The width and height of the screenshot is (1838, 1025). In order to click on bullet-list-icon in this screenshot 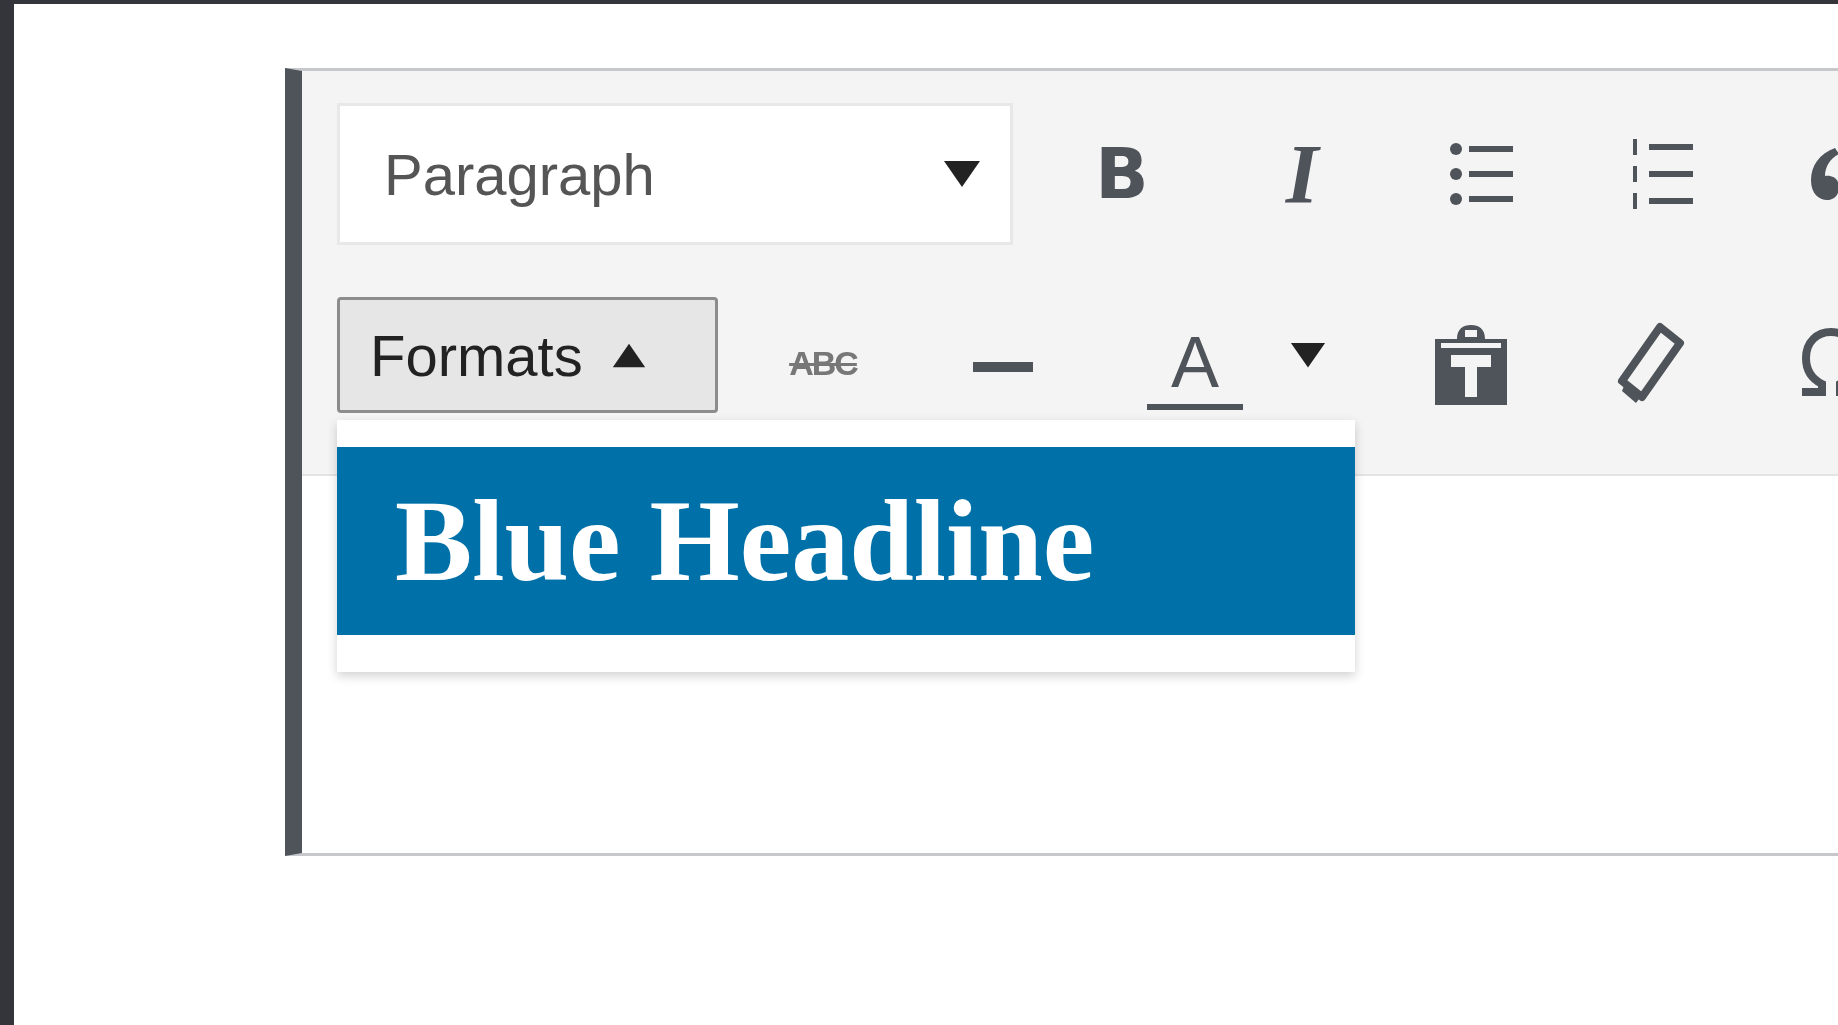, I will do `click(1482, 174)`.